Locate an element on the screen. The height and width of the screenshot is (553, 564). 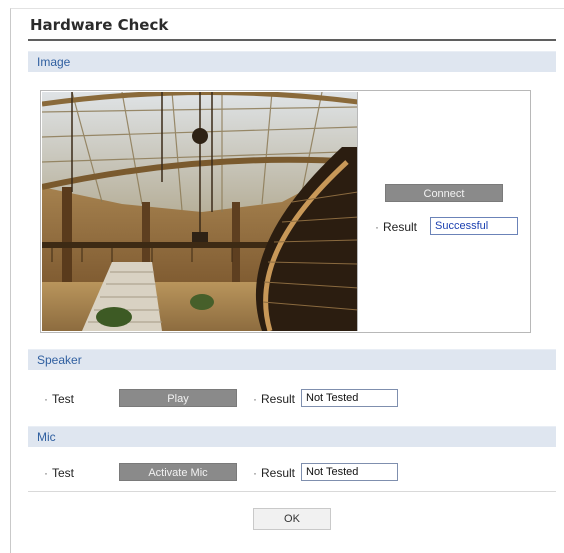
activate-mic-button: Activate Mic is located at coordinates (178, 472).